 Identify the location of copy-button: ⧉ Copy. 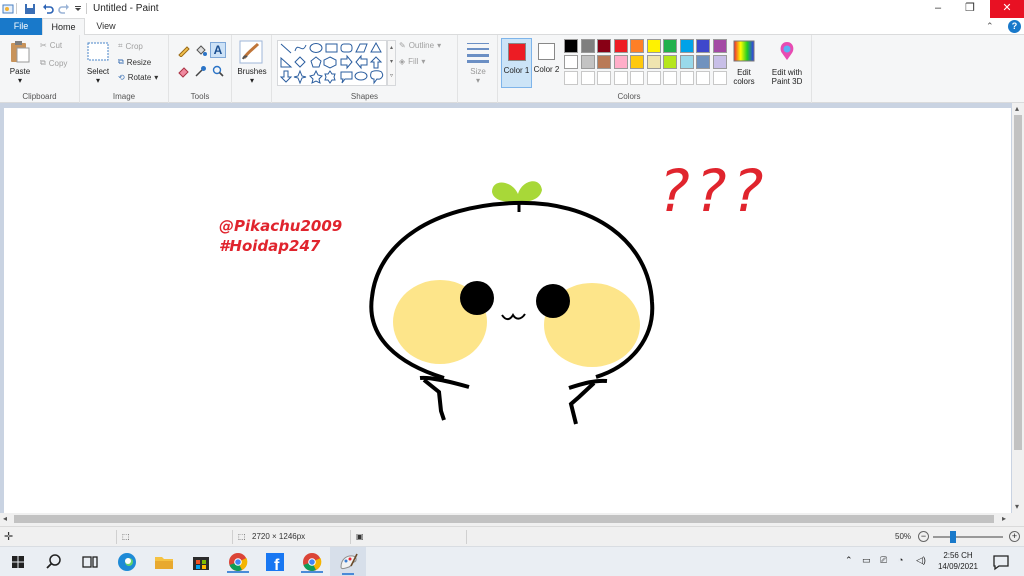
(53, 63).